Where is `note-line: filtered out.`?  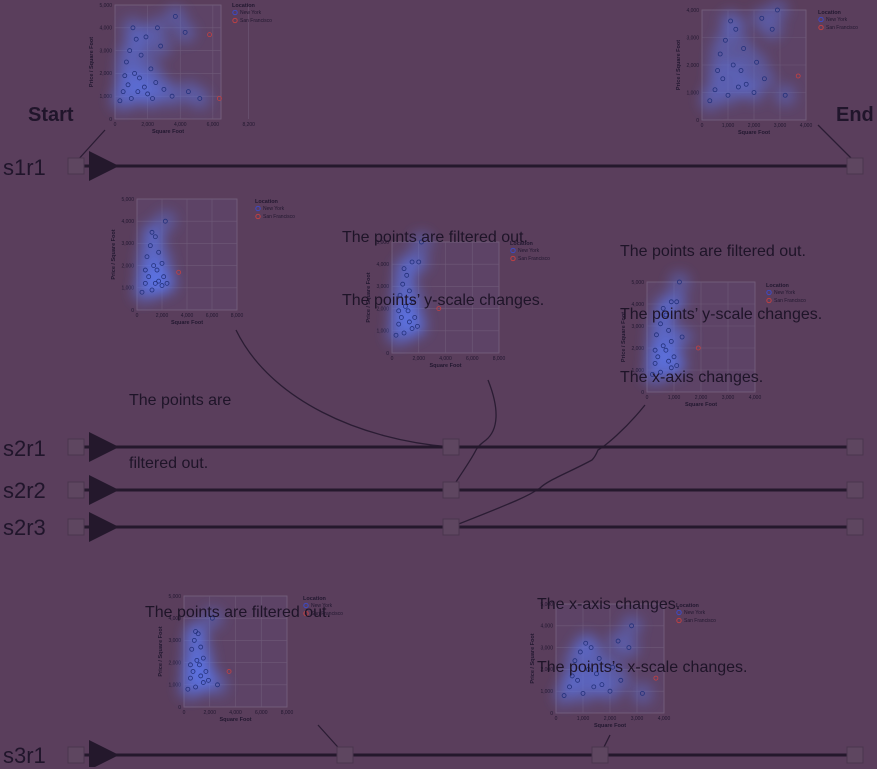
note-line: filtered out. is located at coordinates (169, 463).